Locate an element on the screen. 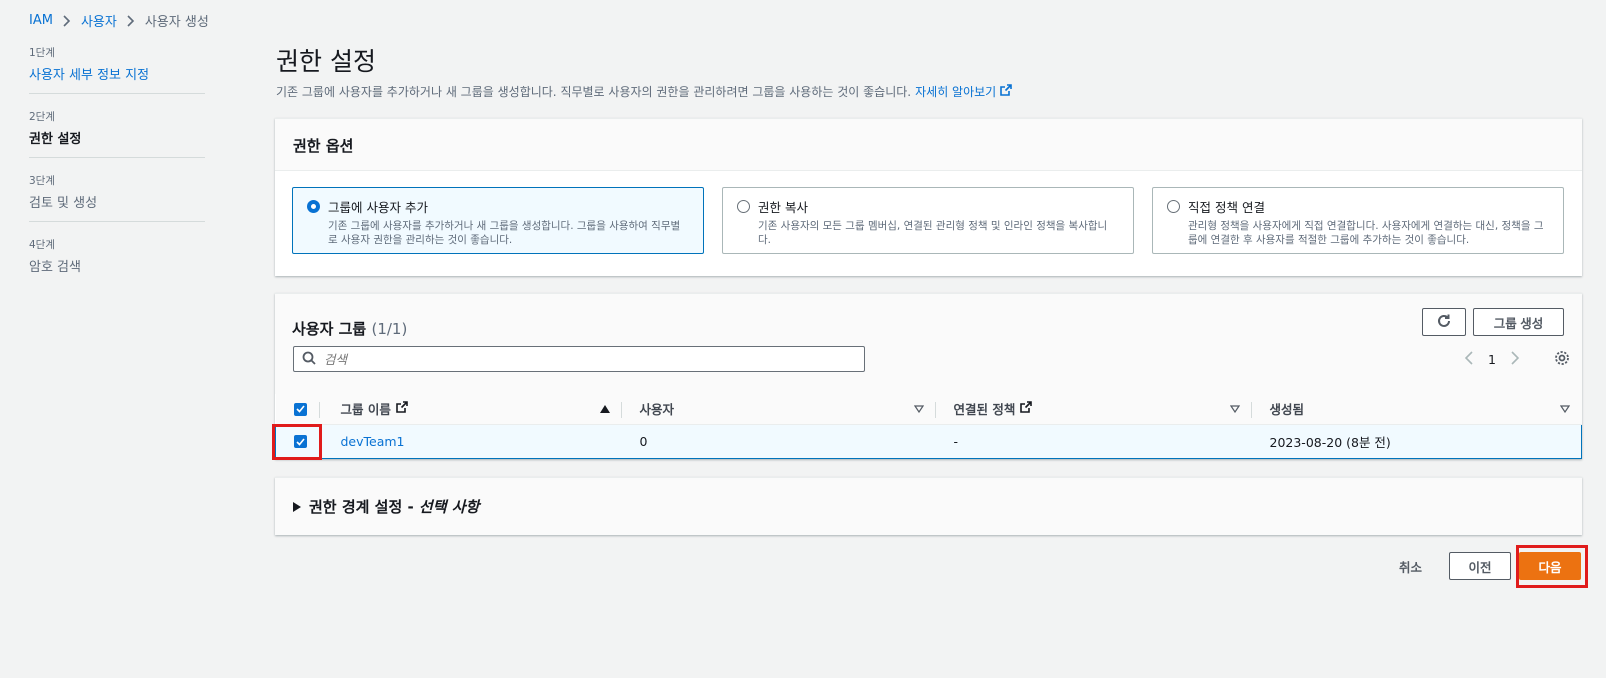 Image resolution: width=1606 pixels, height=678 pixels. select-all-checkbox is located at coordinates (300, 409).